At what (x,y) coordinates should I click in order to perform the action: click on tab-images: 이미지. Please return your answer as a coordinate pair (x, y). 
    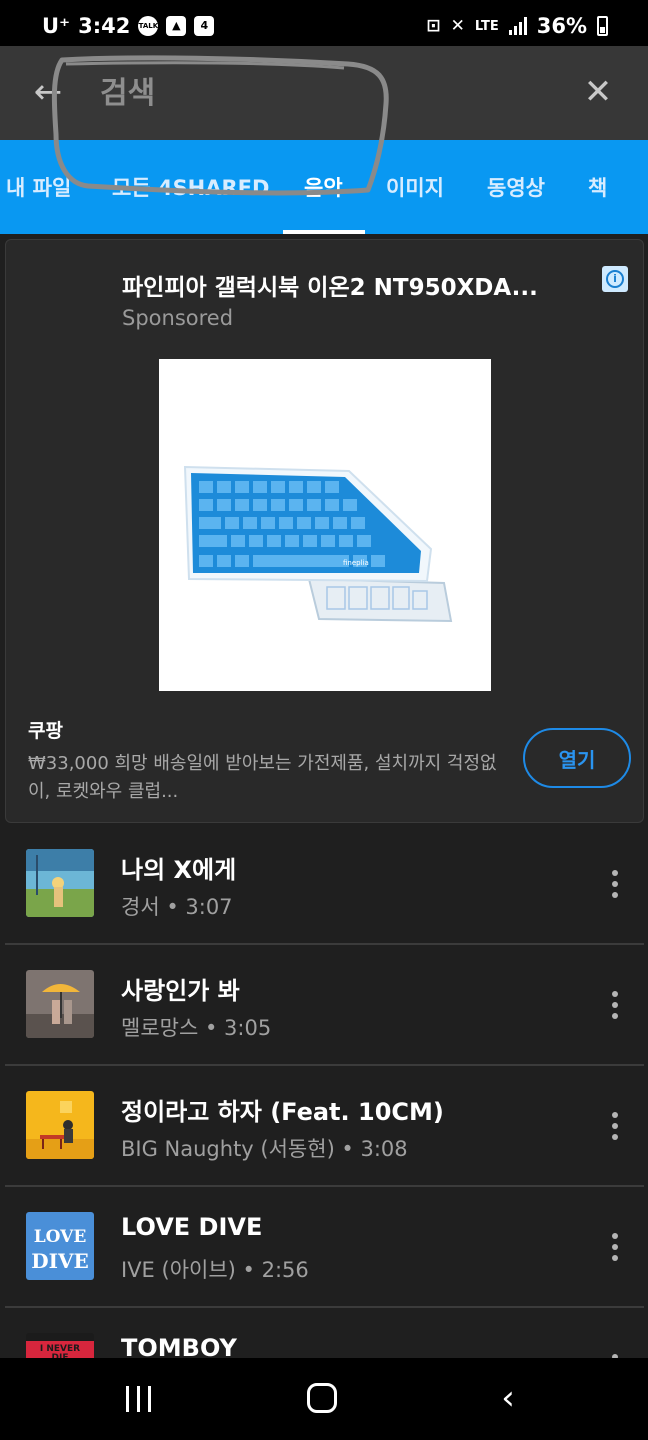
    Looking at the image, I should click on (415, 187).